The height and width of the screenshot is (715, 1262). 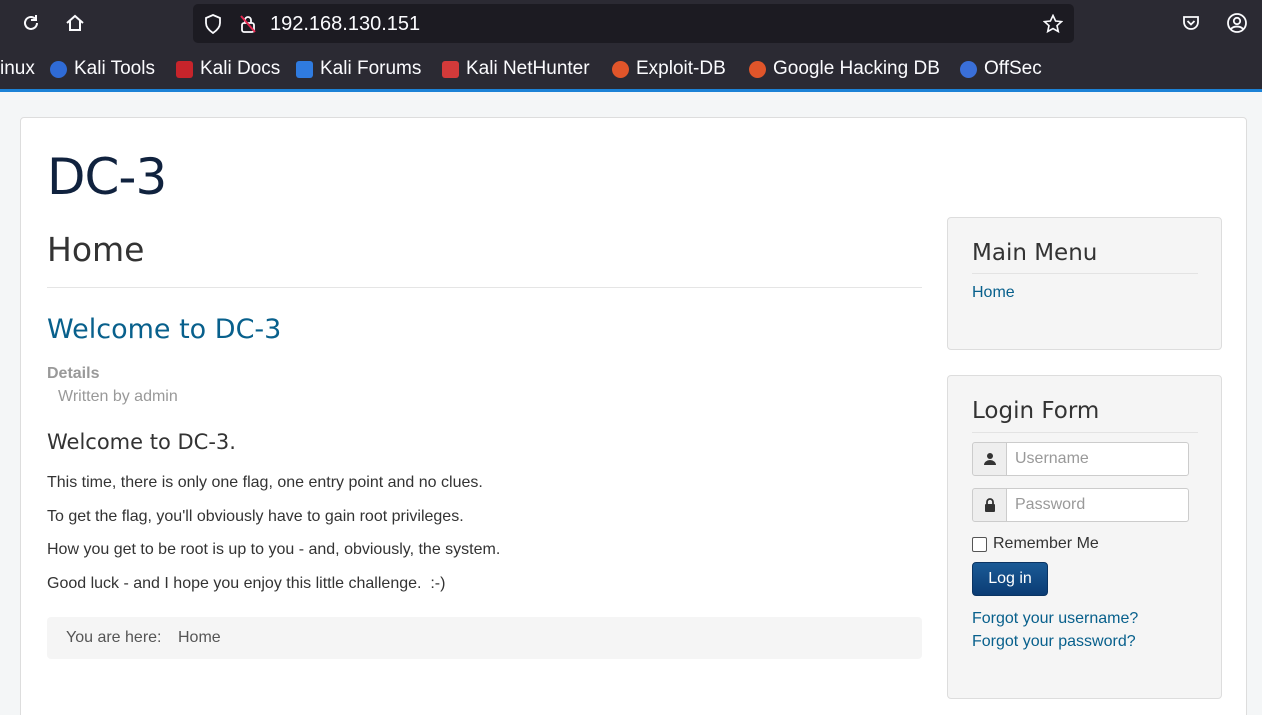 What do you see at coordinates (484, 287) in the screenshot?
I see `divider` at bounding box center [484, 287].